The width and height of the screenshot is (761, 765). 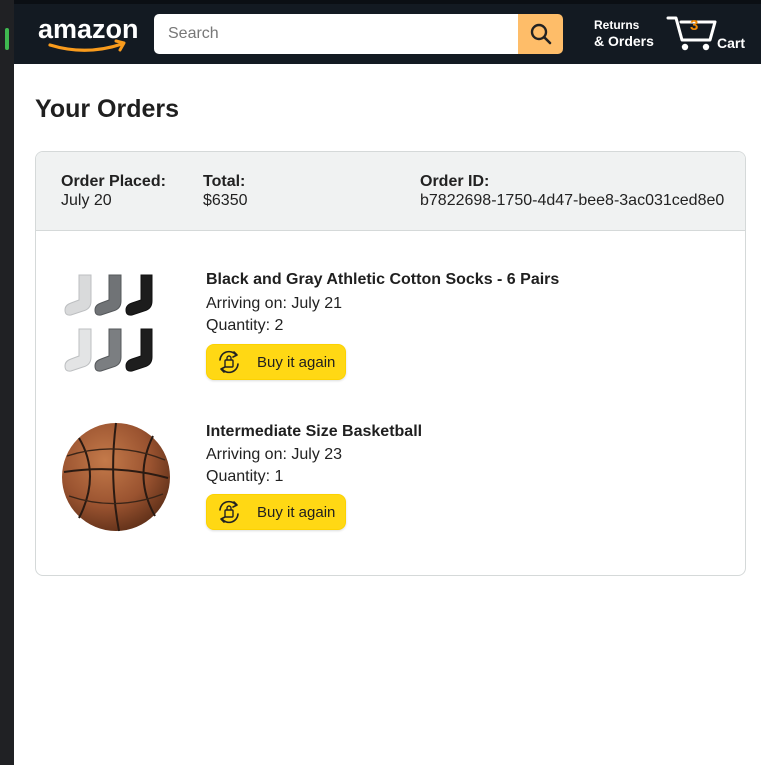 I want to click on returns-label: Returns, so click(x=617, y=25).